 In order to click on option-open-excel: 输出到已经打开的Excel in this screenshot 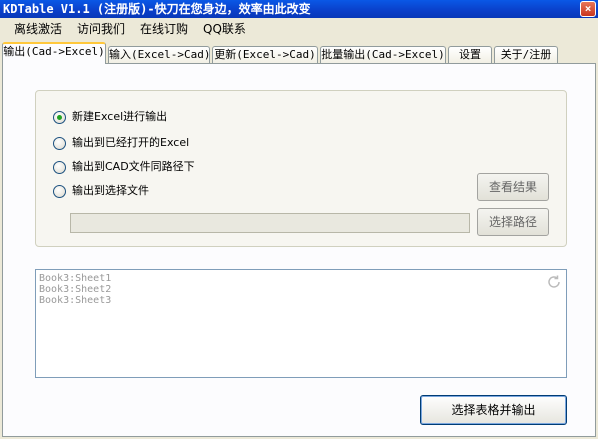, I will do `click(121, 143)`.